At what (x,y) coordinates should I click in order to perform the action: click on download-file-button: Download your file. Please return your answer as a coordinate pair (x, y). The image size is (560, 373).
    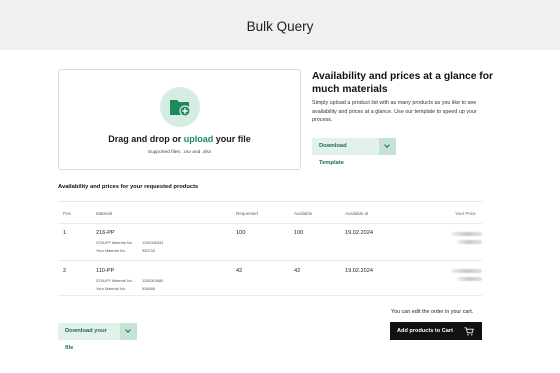
    Looking at the image, I should click on (97, 337).